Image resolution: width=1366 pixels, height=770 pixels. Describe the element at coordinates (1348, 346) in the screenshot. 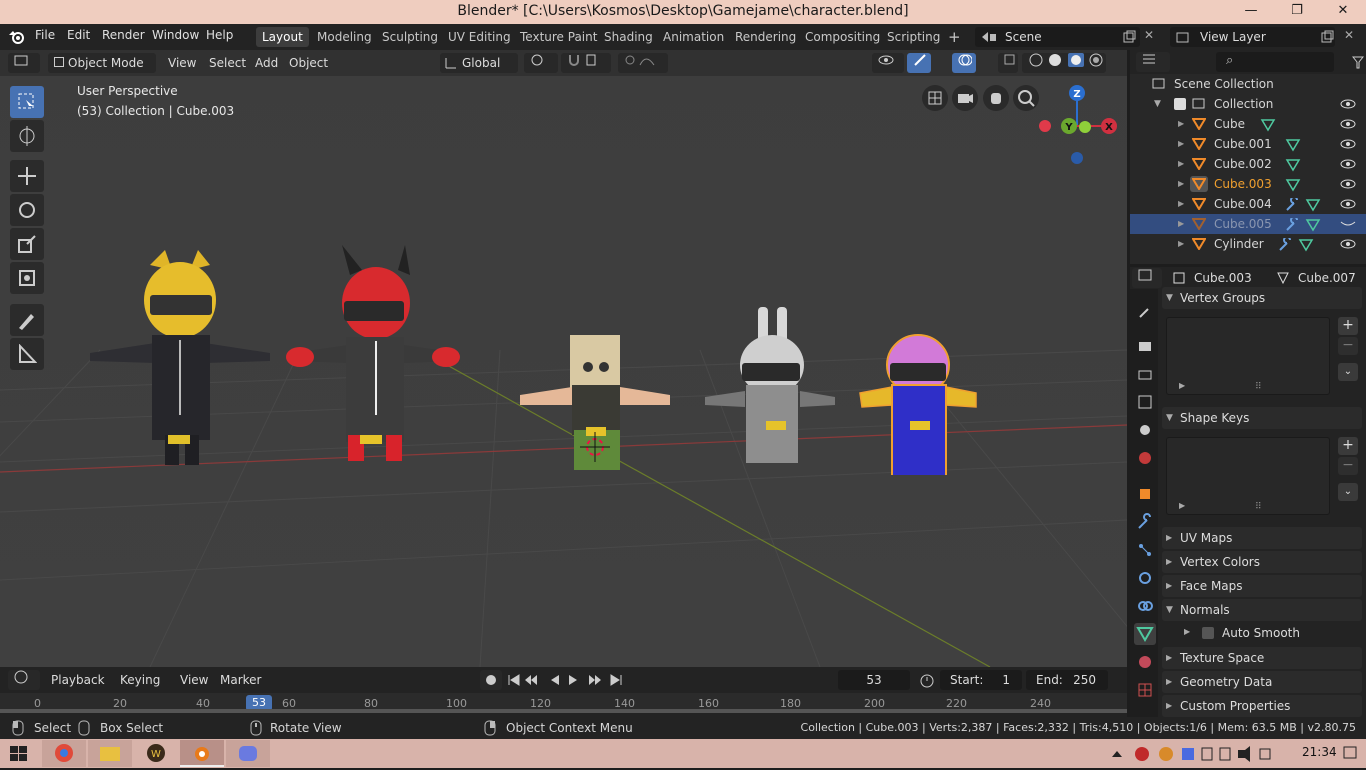

I see `remove-vertex-group-button: −` at that location.